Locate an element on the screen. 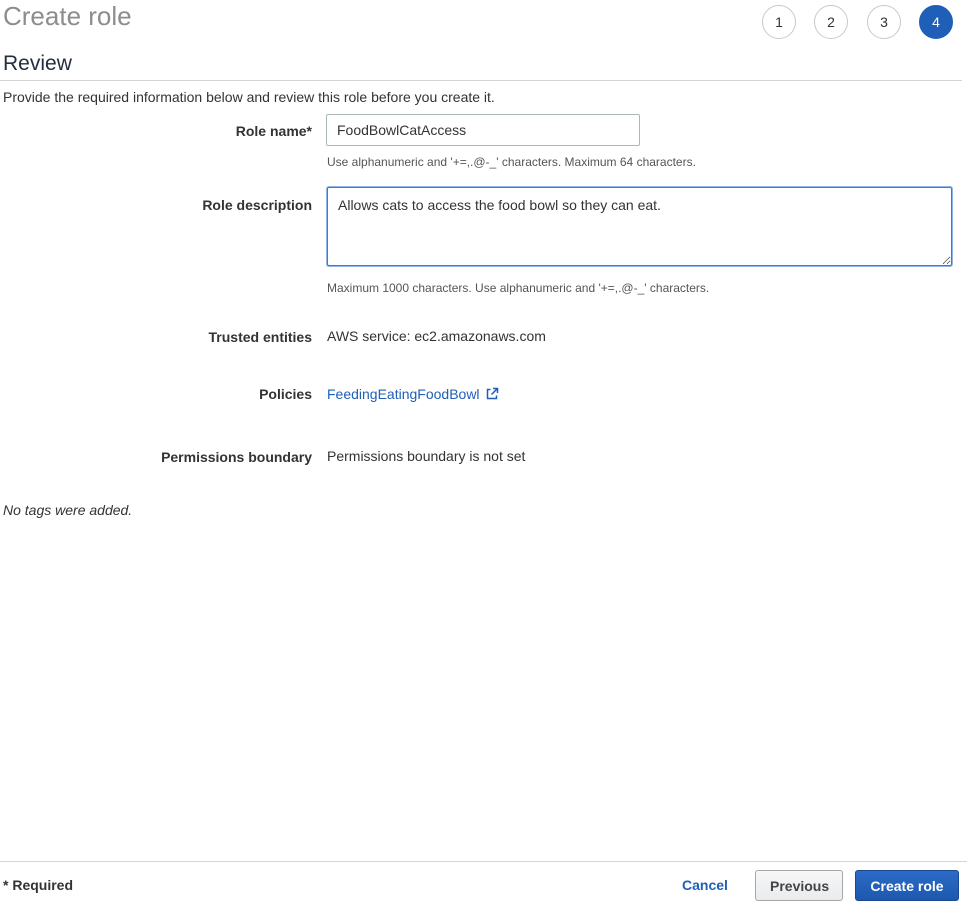 The image size is (967, 903). required-note: * Required is located at coordinates (38, 885).